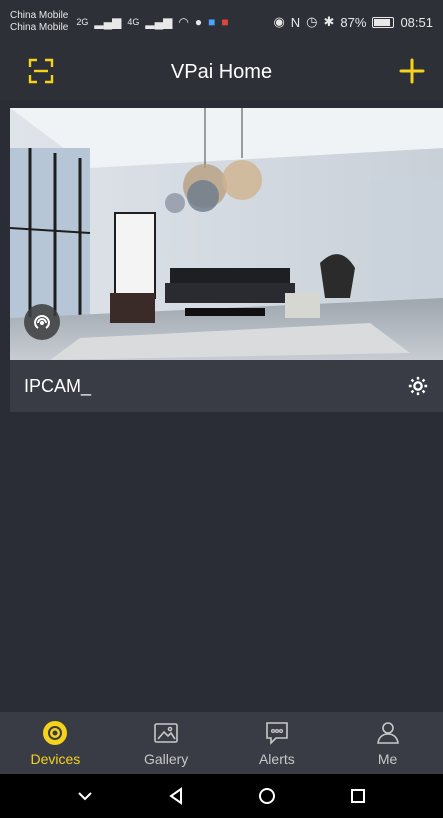 Image resolution: width=443 pixels, height=818 pixels. Describe the element at coordinates (41, 71) in the screenshot. I see `scan-icon` at that location.